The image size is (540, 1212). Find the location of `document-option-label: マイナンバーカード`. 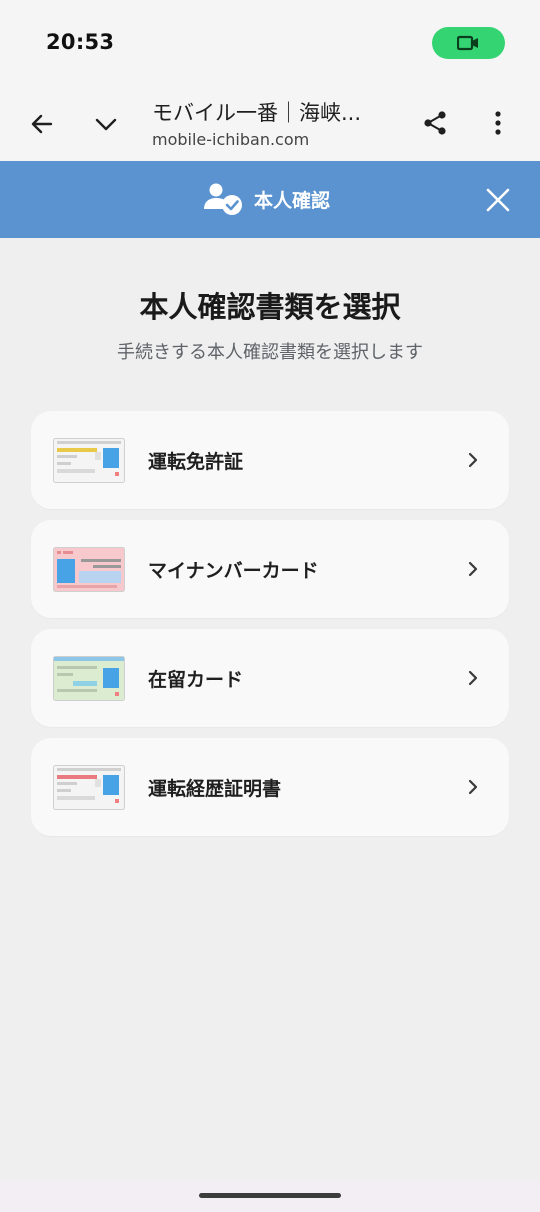

document-option-label: マイナンバーカード is located at coordinates (233, 571).